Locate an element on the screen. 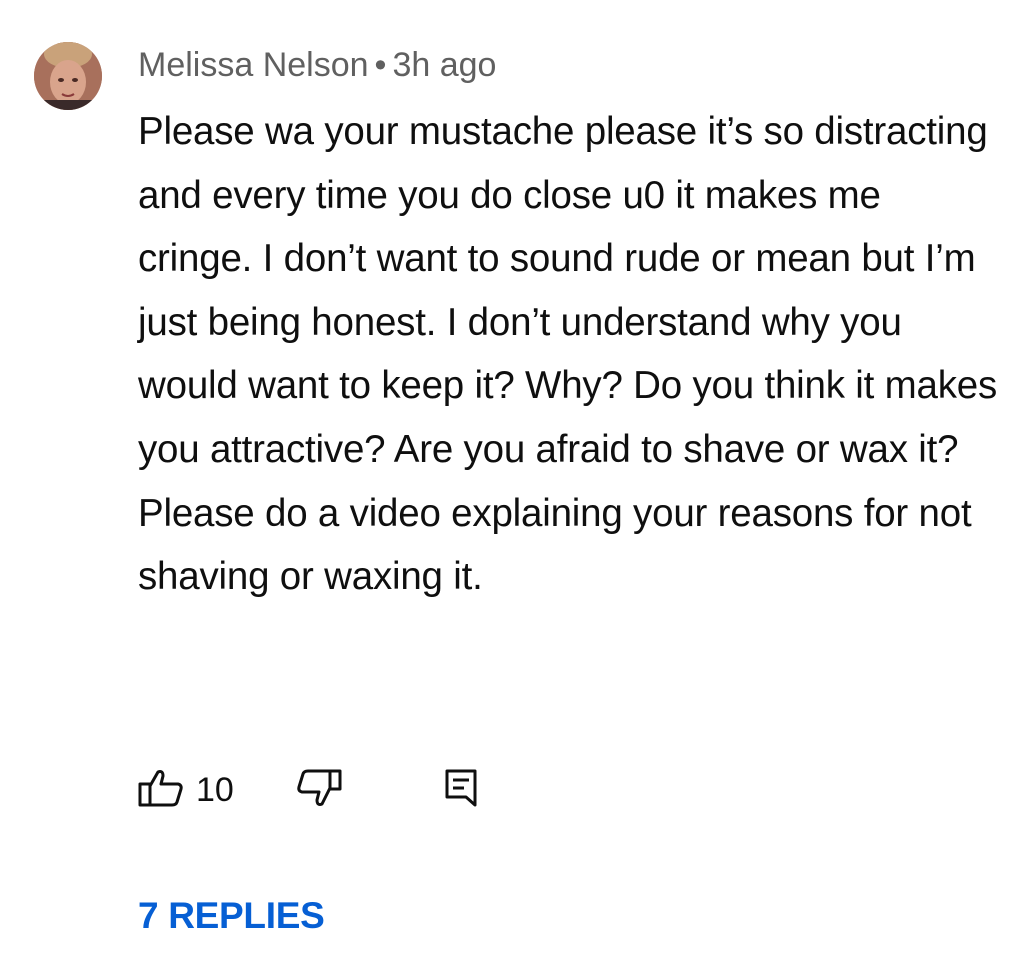 This screenshot has height=980, width=1024. reply-comment-icon is located at coordinates (461, 790).